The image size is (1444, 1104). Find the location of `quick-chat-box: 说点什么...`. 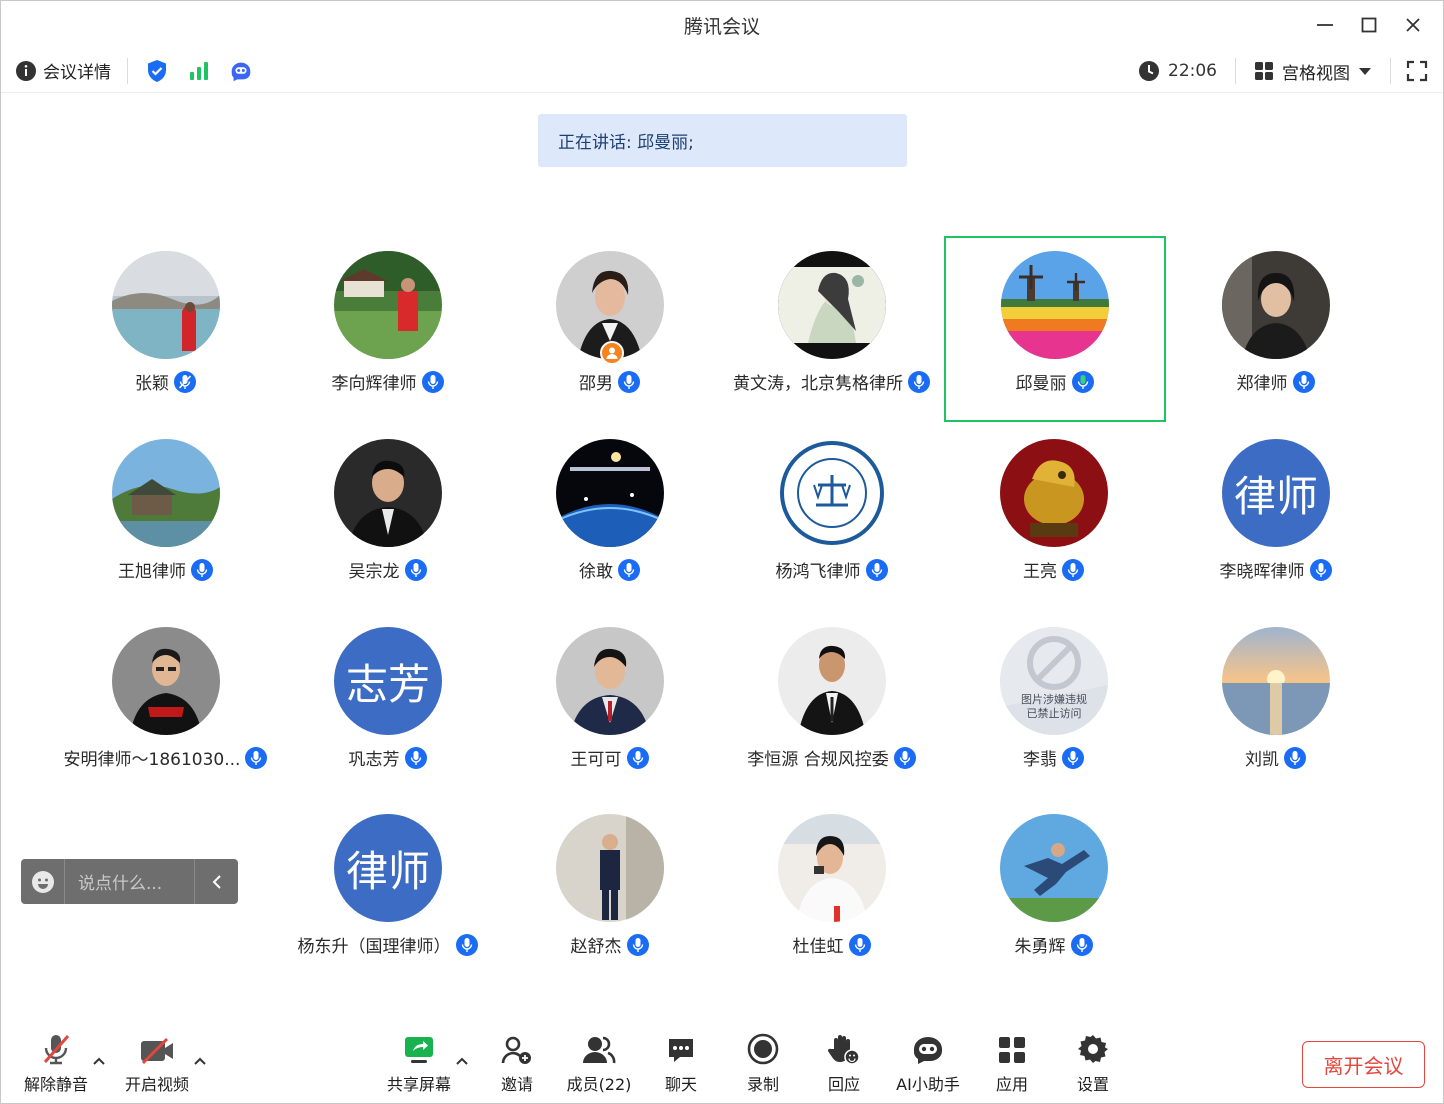

quick-chat-box: 说点什么... is located at coordinates (129, 881).